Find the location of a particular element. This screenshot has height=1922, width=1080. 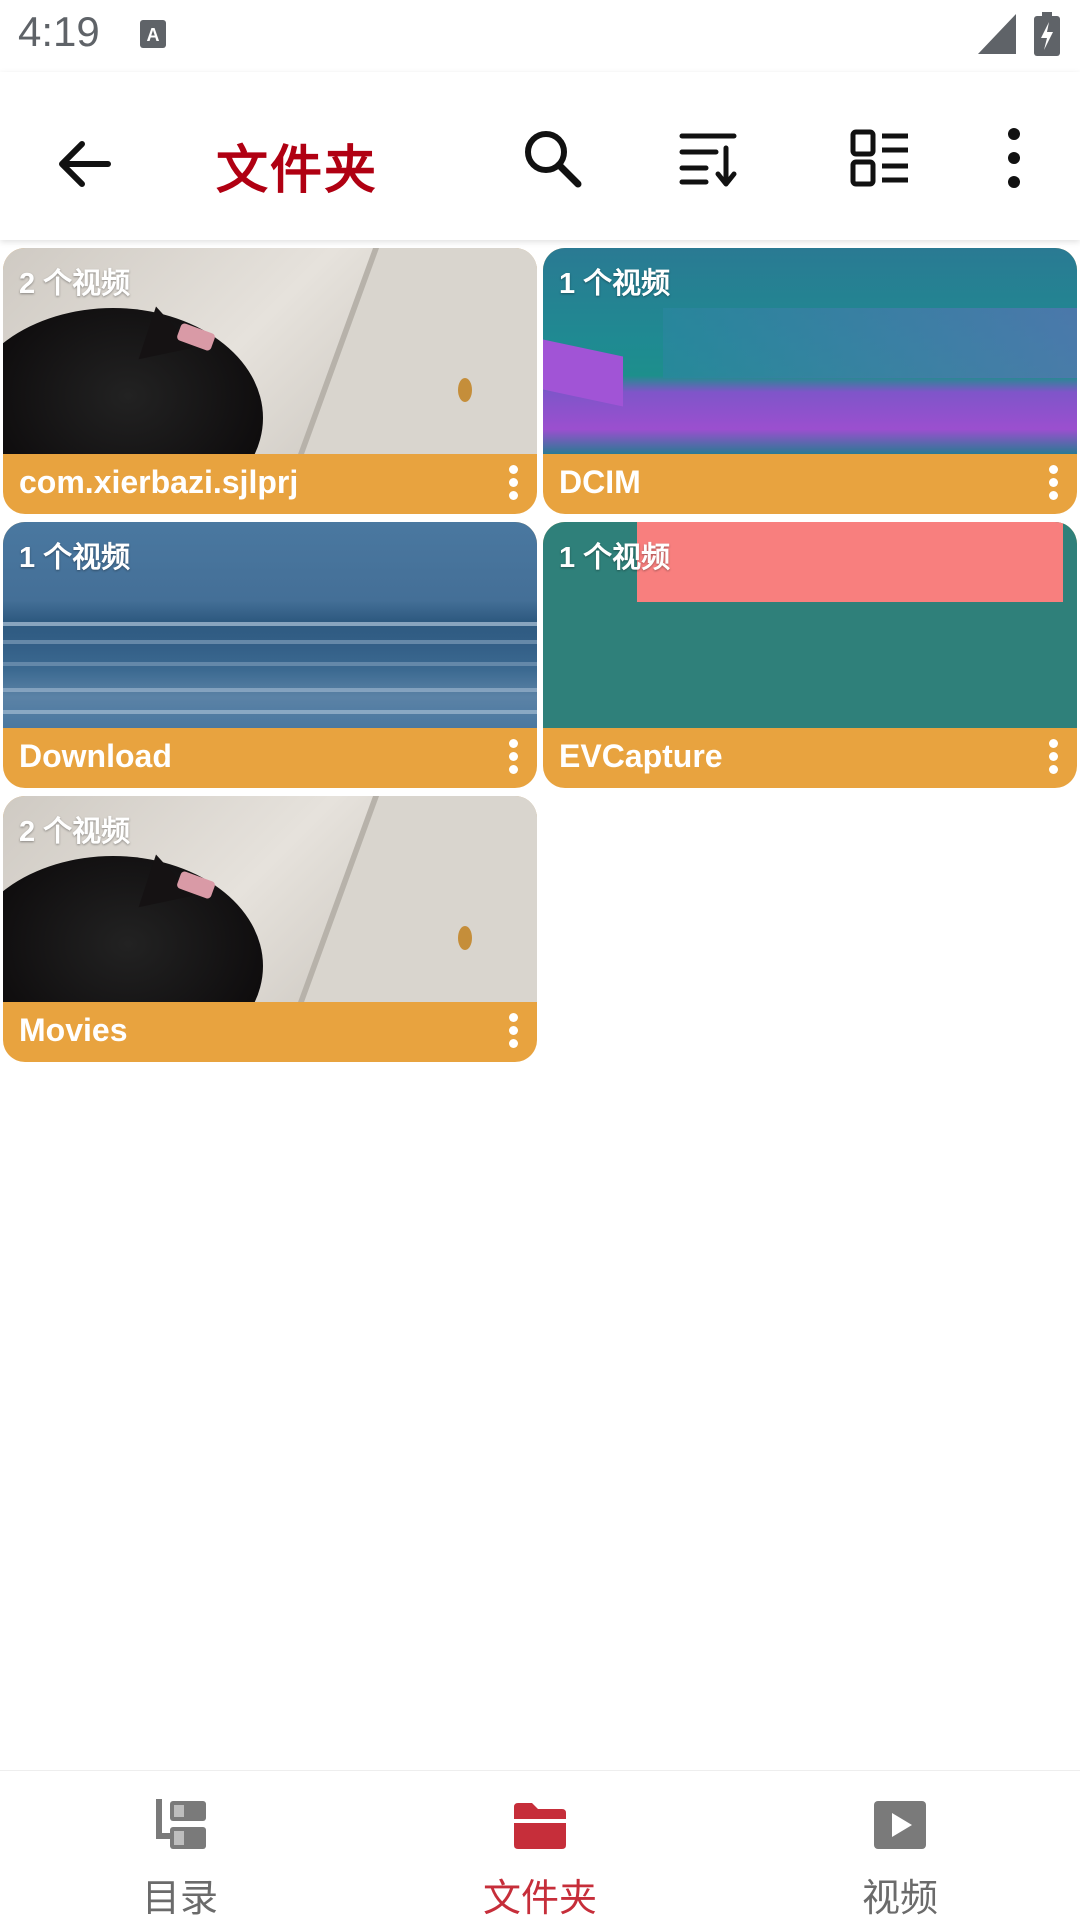

back-arrow-icon is located at coordinates (84, 164).